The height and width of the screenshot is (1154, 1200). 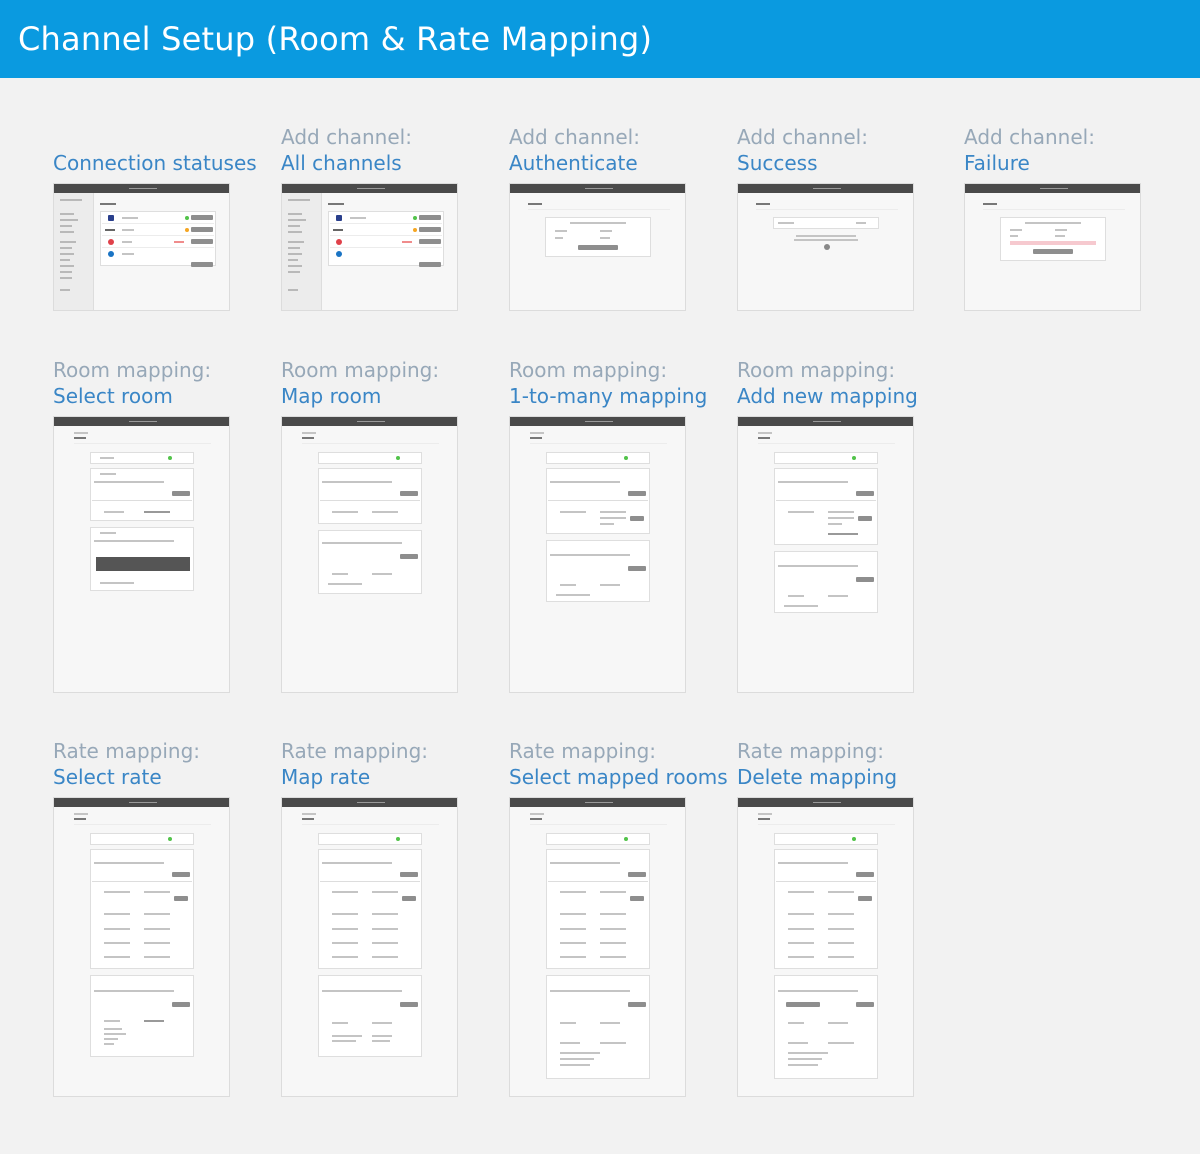 I want to click on screen-card-room-add: Room mapping: Add new mapping, so click(x=837, y=525).